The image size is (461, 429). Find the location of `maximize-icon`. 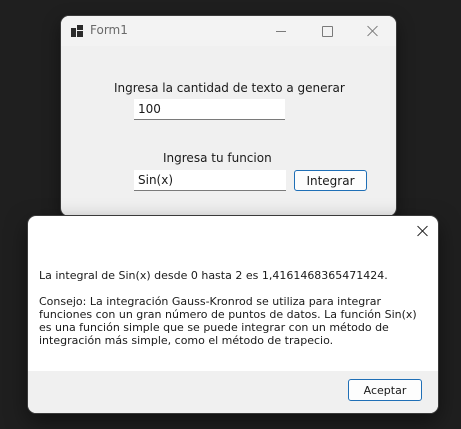

maximize-icon is located at coordinates (327, 31).